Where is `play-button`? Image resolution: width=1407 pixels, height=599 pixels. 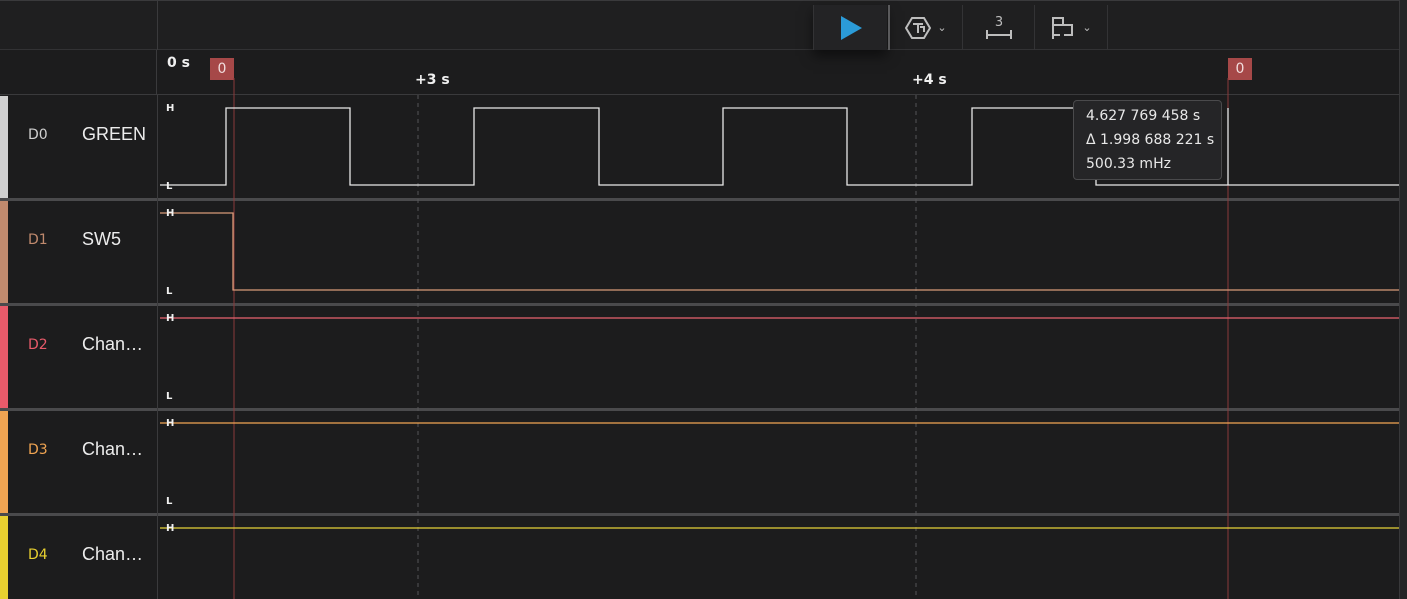 play-button is located at coordinates (850, 27).